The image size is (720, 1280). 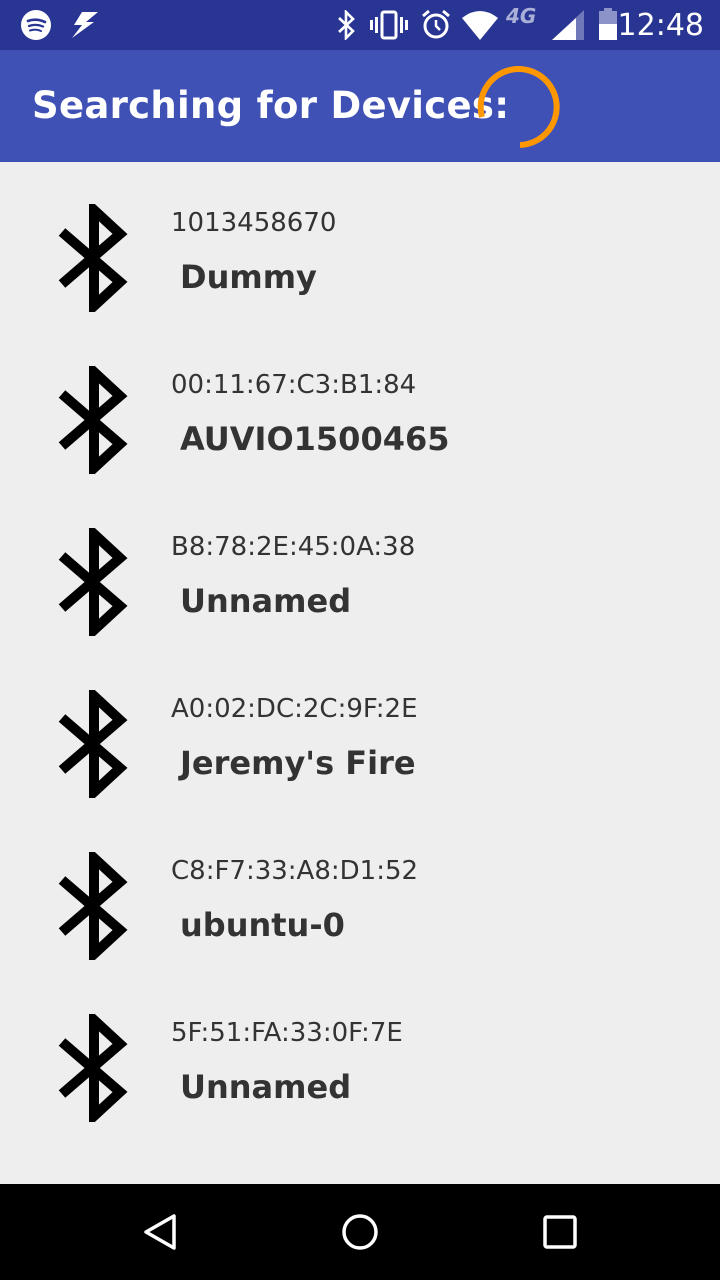 I want to click on device-list-item: 1013458670 Dummy, so click(x=360, y=243).